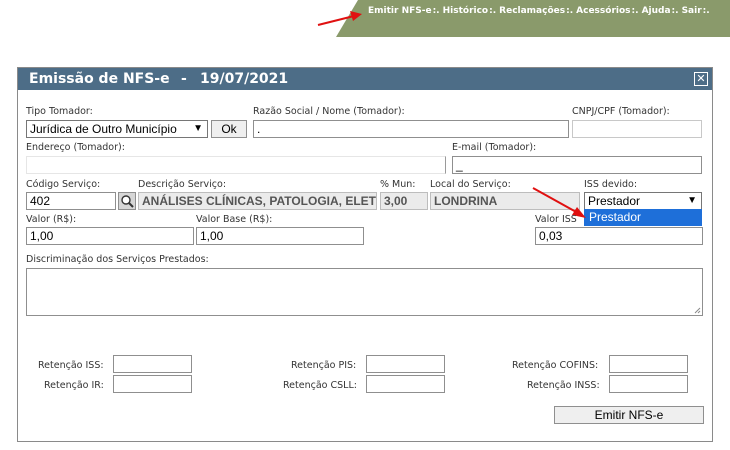 The height and width of the screenshot is (450, 730). I want to click on razao-social-label: Razão Social / Nome (Tomador):, so click(329, 111).